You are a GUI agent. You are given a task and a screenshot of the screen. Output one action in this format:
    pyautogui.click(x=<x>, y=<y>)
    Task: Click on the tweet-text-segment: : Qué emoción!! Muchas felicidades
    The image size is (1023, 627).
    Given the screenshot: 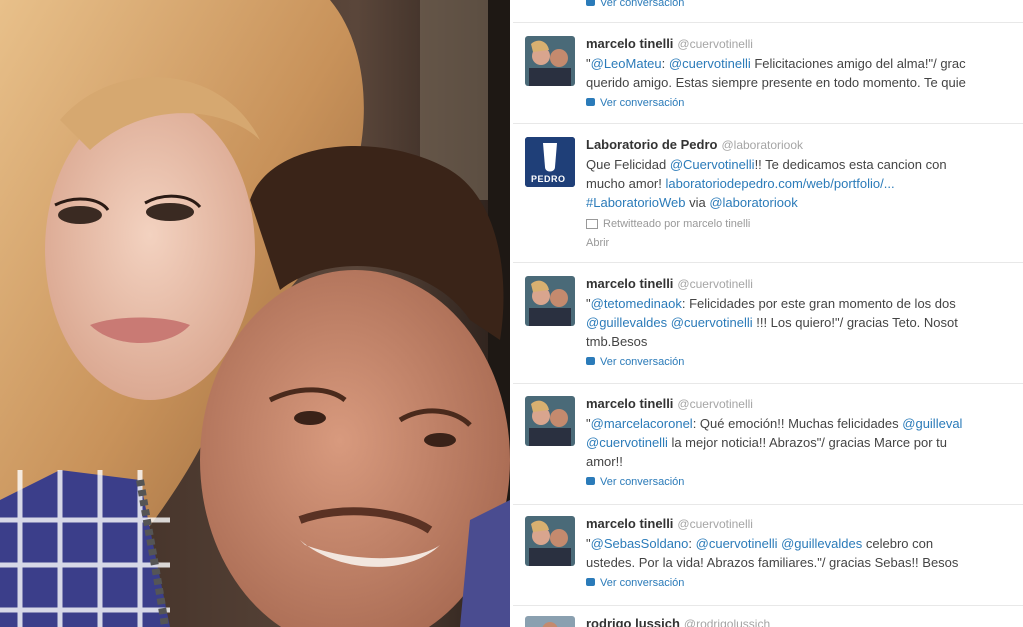 What is the action you would take?
    pyautogui.click(x=797, y=423)
    